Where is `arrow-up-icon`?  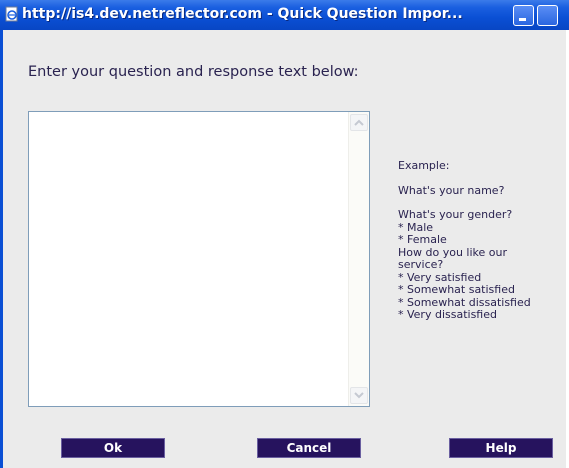
arrow-up-icon is located at coordinates (359, 122).